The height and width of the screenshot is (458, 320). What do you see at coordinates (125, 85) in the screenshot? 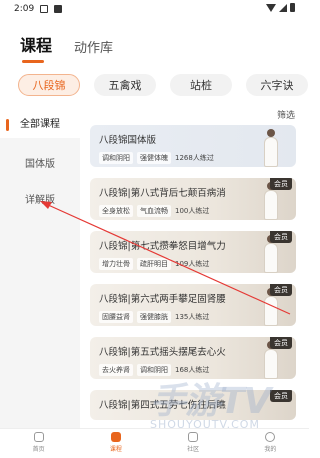
I see `pill-wuqinxi: 五禽戏` at bounding box center [125, 85].